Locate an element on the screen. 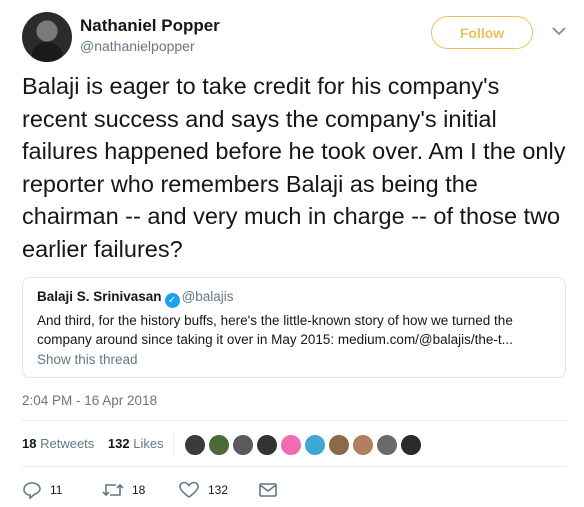 This screenshot has height=507, width=584. tweet-stats: 18 Retweets 132 Likes is located at coordinates (93, 443).